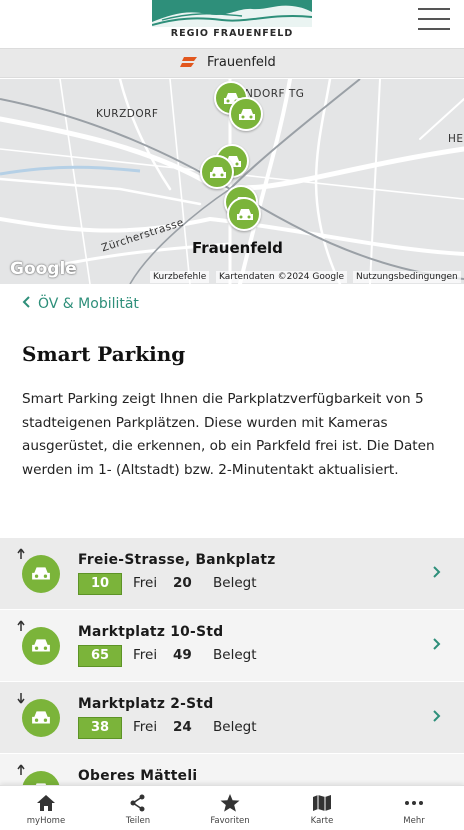 This screenshot has width=464, height=830. I want to click on share-icon, so click(137, 803).